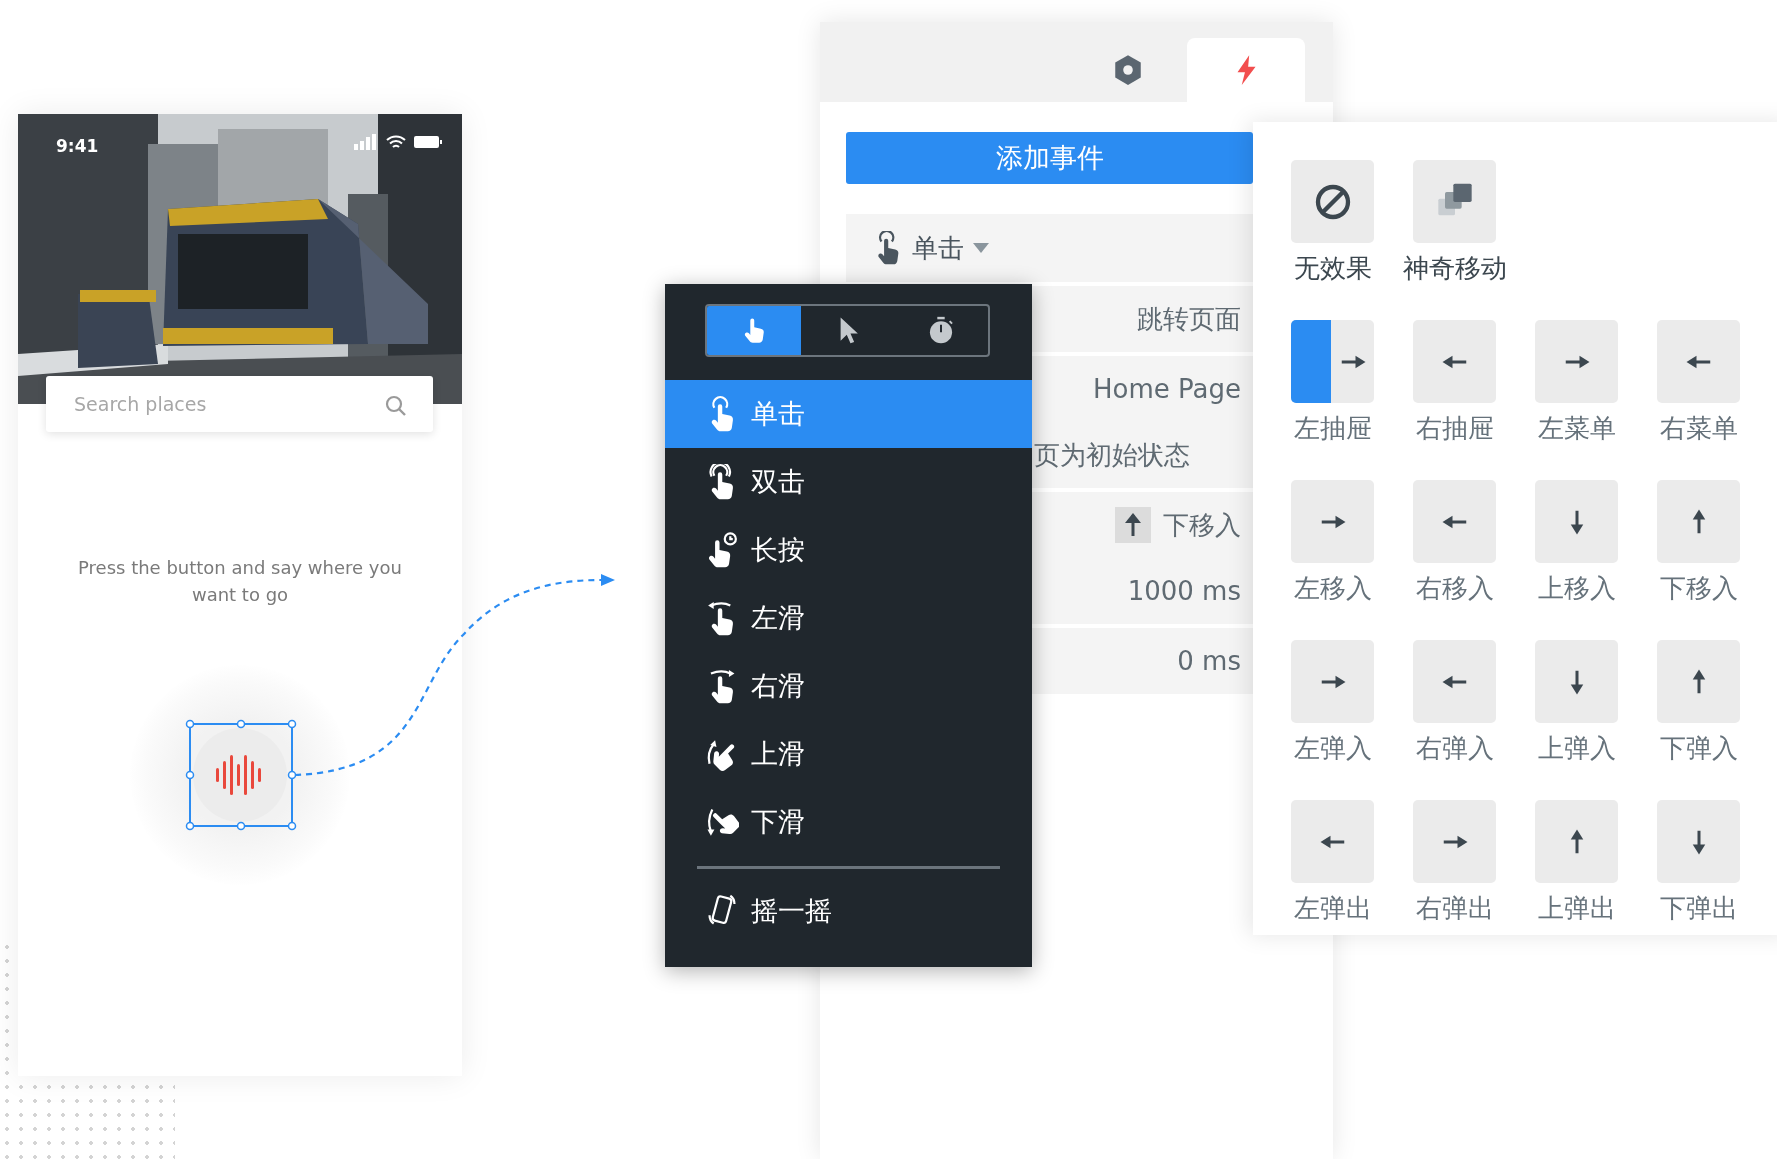 The width and height of the screenshot is (1777, 1159). What do you see at coordinates (1576, 748) in the screenshot?
I see `effect-label: 上弹入` at bounding box center [1576, 748].